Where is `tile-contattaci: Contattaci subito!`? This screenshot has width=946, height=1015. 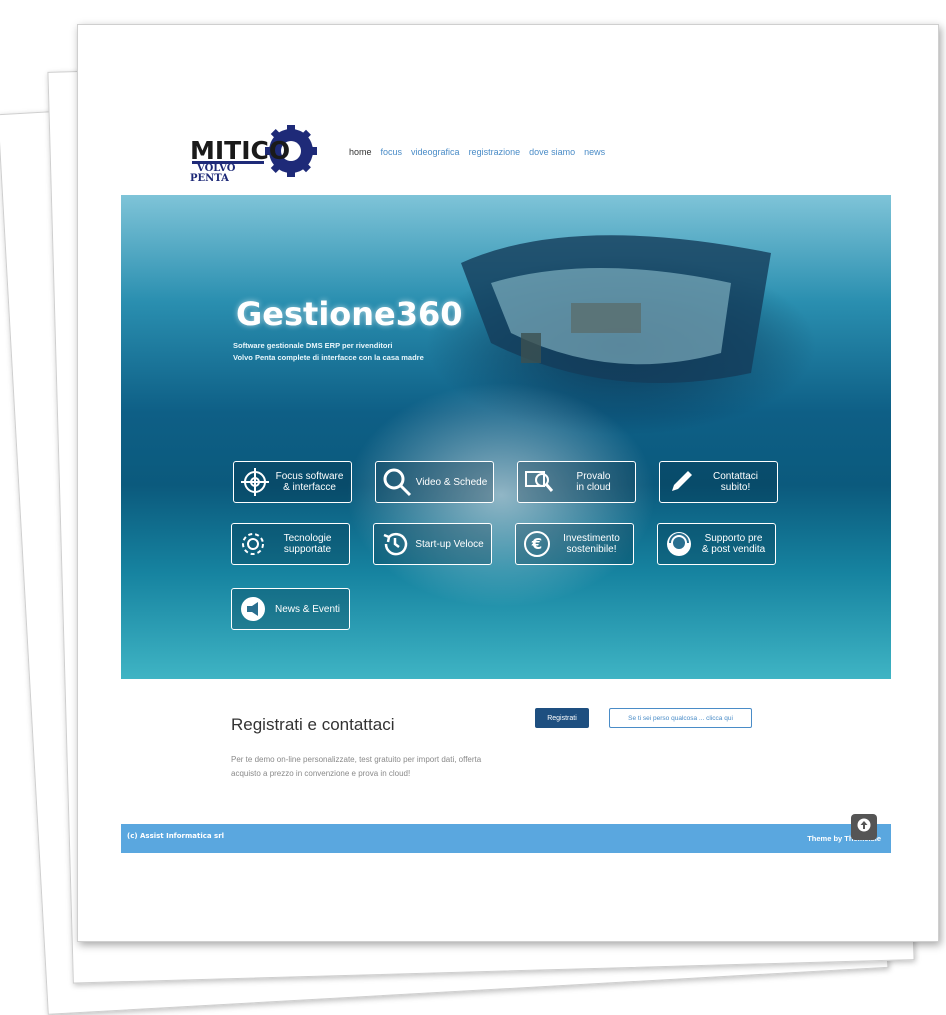 tile-contattaci: Contattaci subito! is located at coordinates (718, 482).